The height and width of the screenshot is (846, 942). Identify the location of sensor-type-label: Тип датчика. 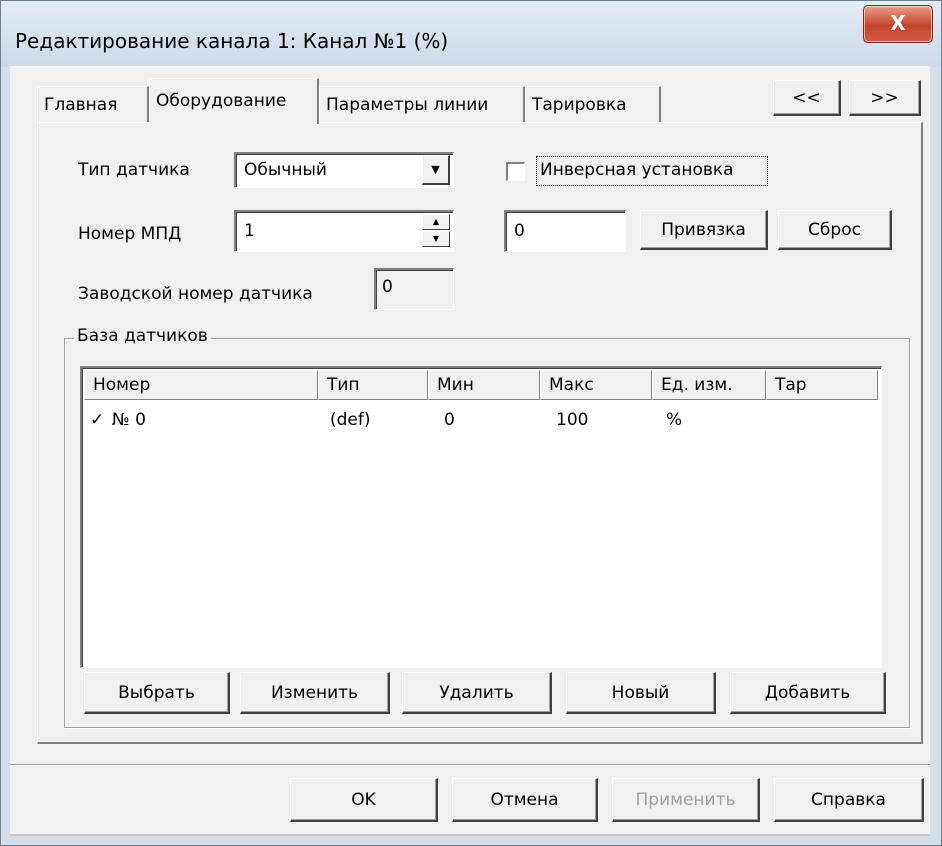
(134, 170).